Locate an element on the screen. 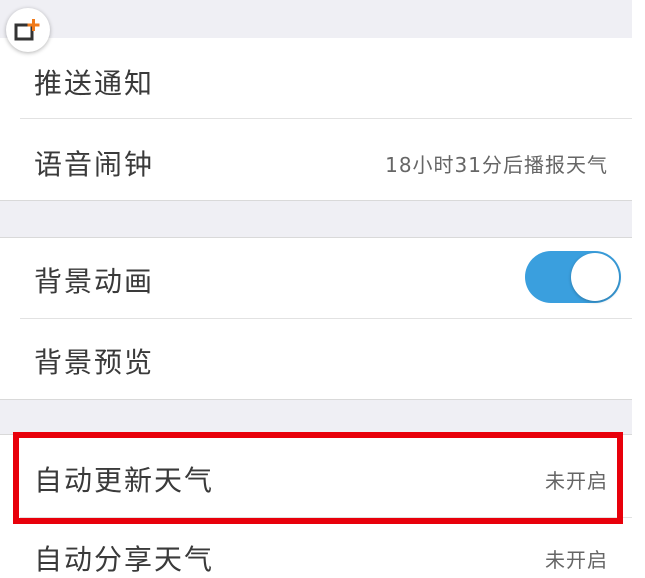  corner-share-button is located at coordinates (28, 30).